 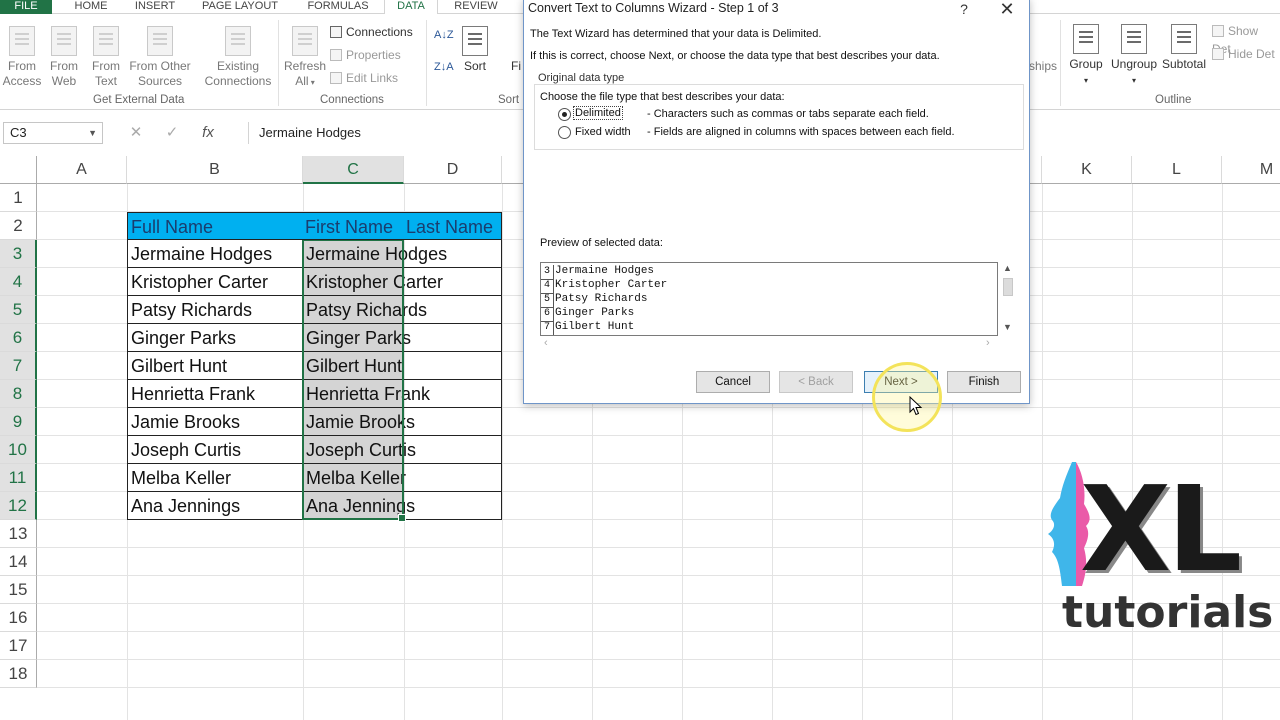 What do you see at coordinates (603, 132) in the screenshot?
I see `fixed-width-label: Fixed width` at bounding box center [603, 132].